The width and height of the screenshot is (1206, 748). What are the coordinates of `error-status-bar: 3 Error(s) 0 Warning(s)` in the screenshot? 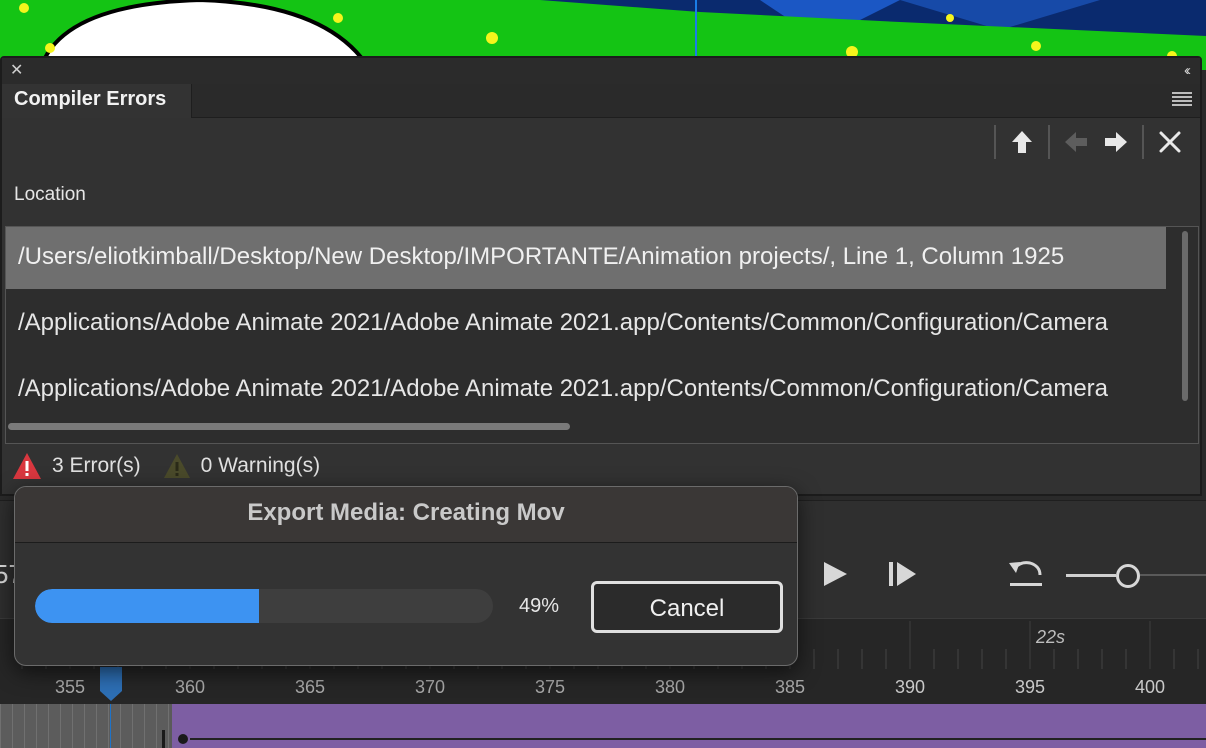 It's located at (177, 466).